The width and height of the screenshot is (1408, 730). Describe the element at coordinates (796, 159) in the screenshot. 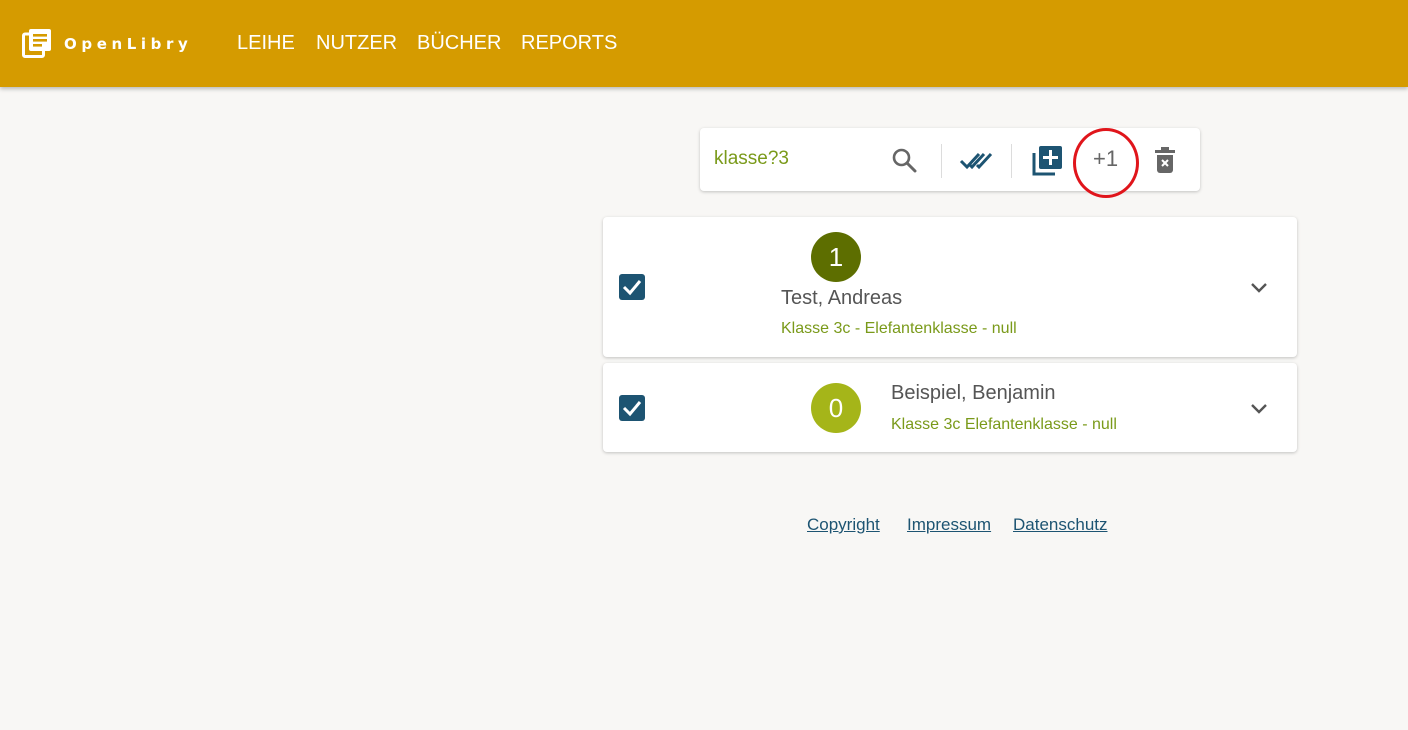

I see `search-input` at that location.